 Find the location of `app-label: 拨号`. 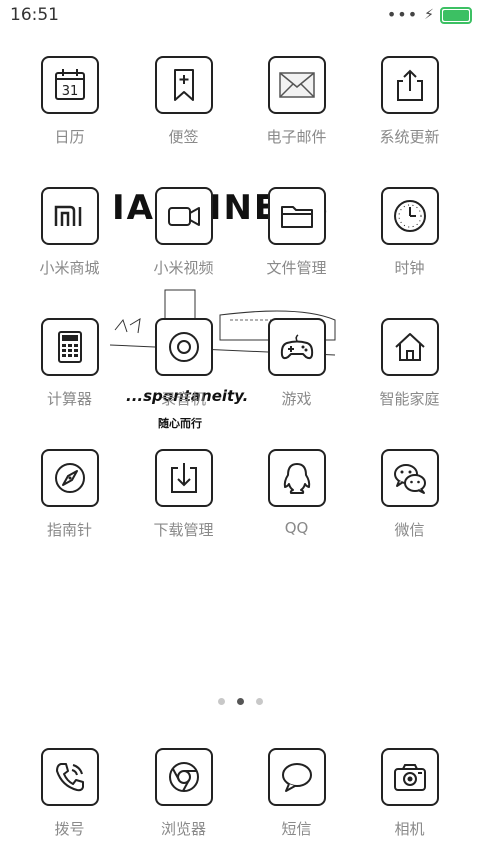

app-label: 拨号 is located at coordinates (69, 829).